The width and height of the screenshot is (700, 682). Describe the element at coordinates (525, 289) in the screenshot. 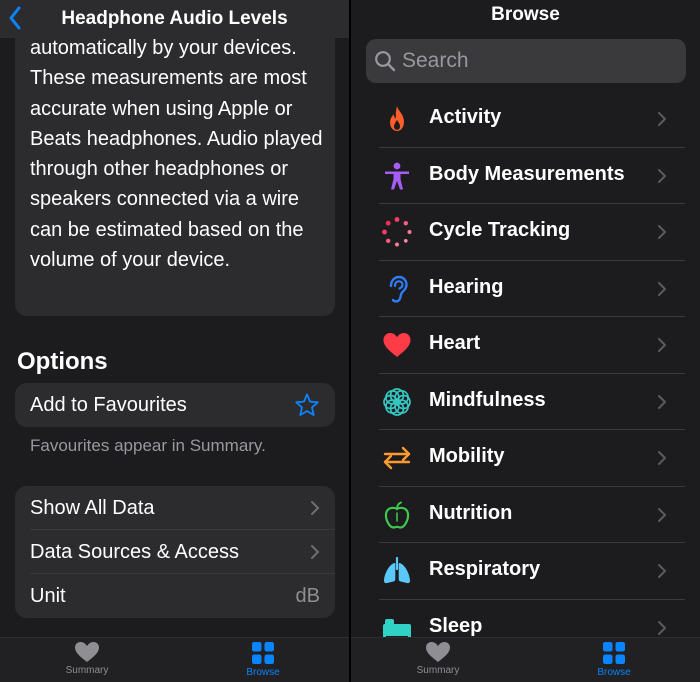

I see `category-hearing: Hearing` at that location.